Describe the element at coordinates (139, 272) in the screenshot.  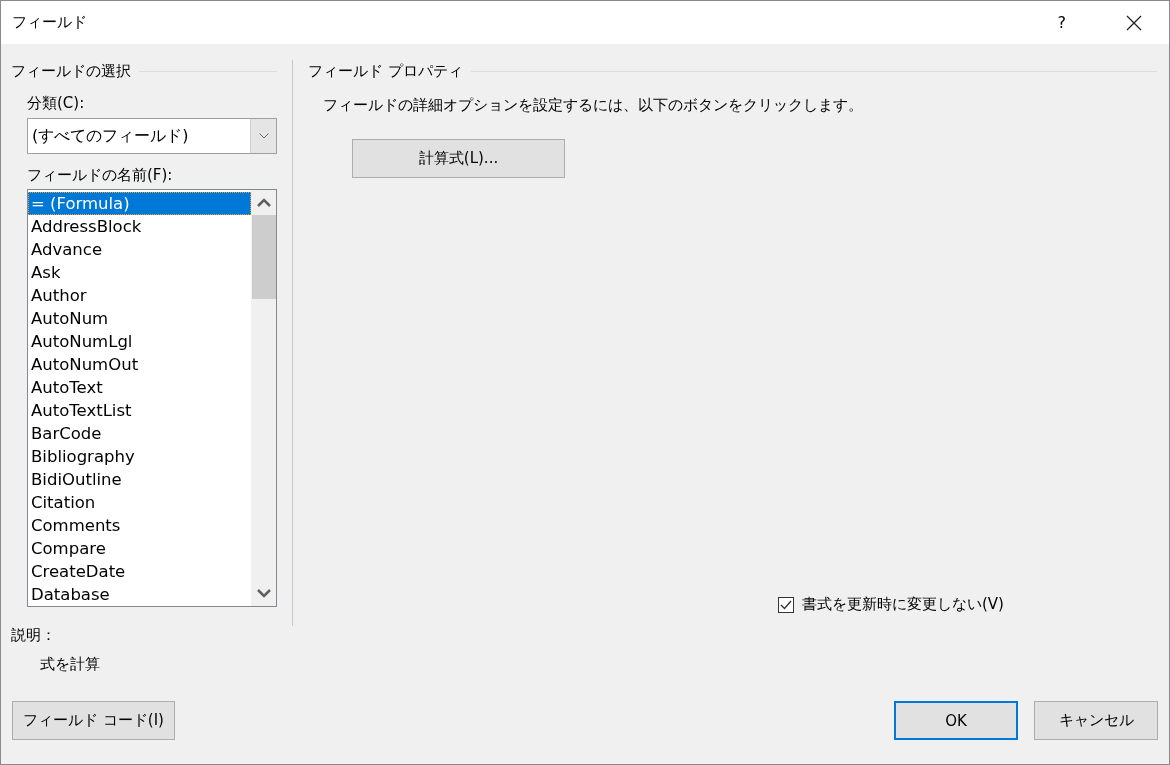
I see `list-item: Ask` at that location.